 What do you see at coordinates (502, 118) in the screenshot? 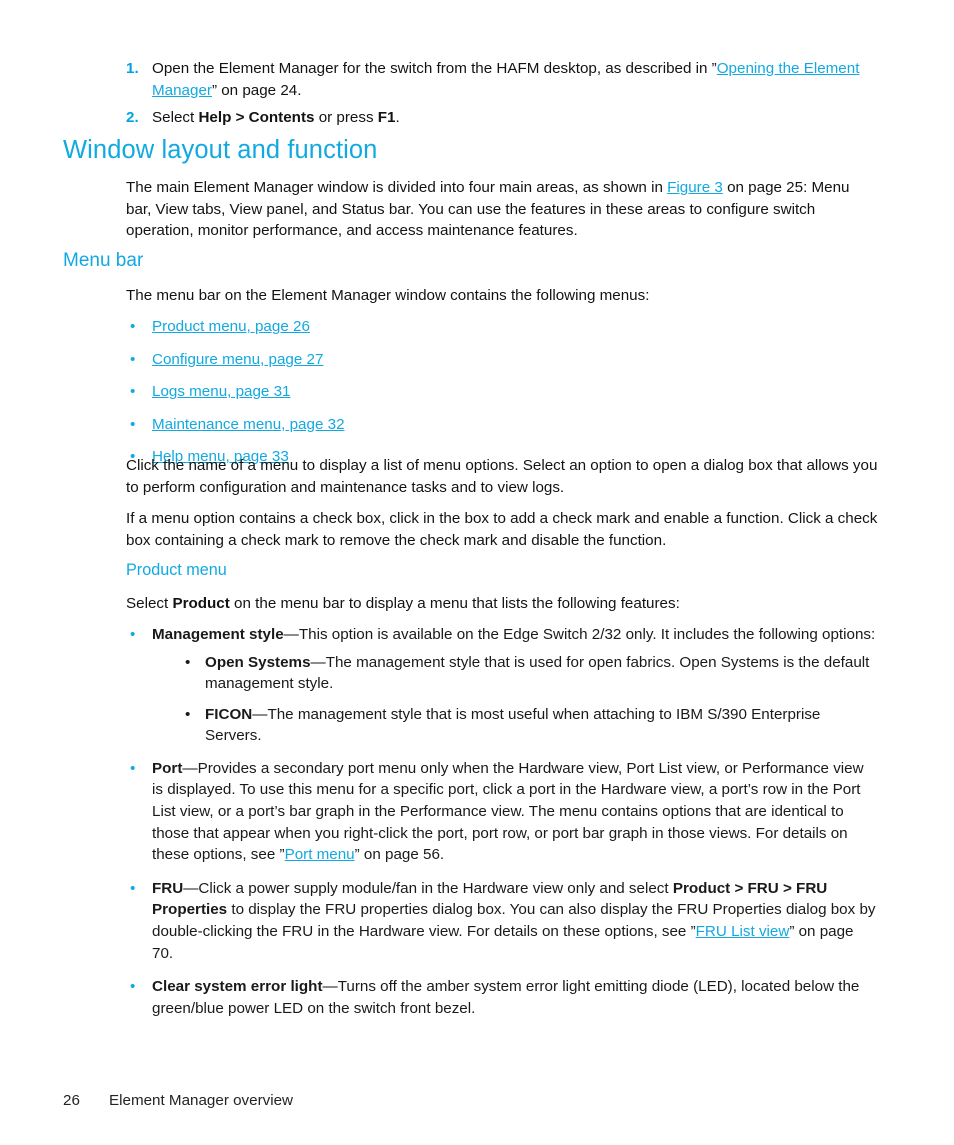
I see `procedure-step-2: 2. Select Help > Contents or press F1.` at bounding box center [502, 118].